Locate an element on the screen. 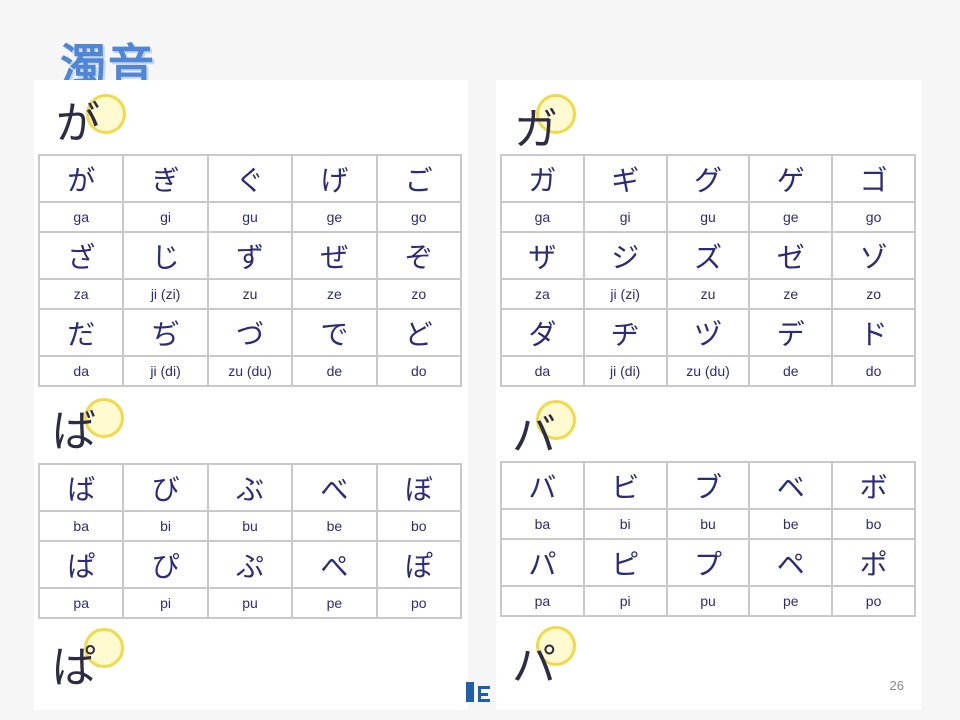 Image resolution: width=960 pixels, height=720 pixels. romaji-cell: zu (du) is located at coordinates (250, 371).